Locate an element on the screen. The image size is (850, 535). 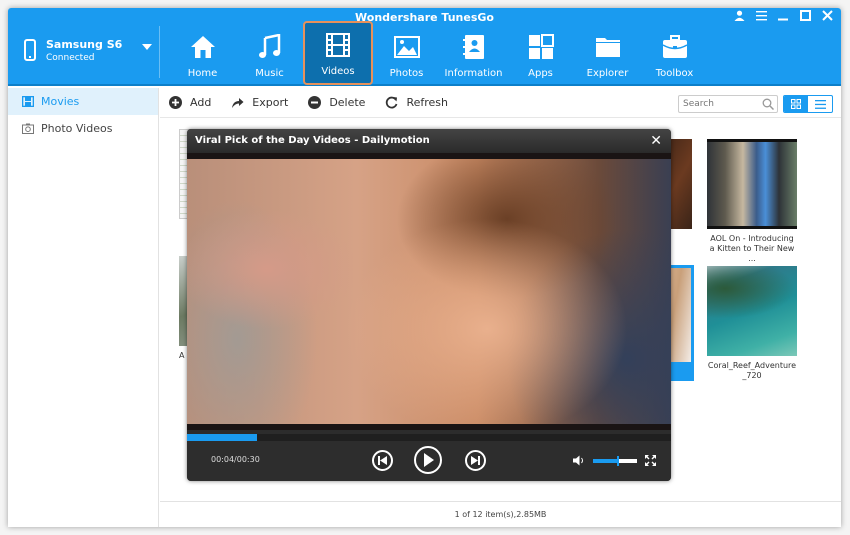
export-button: Export is located at coordinates (259, 102).